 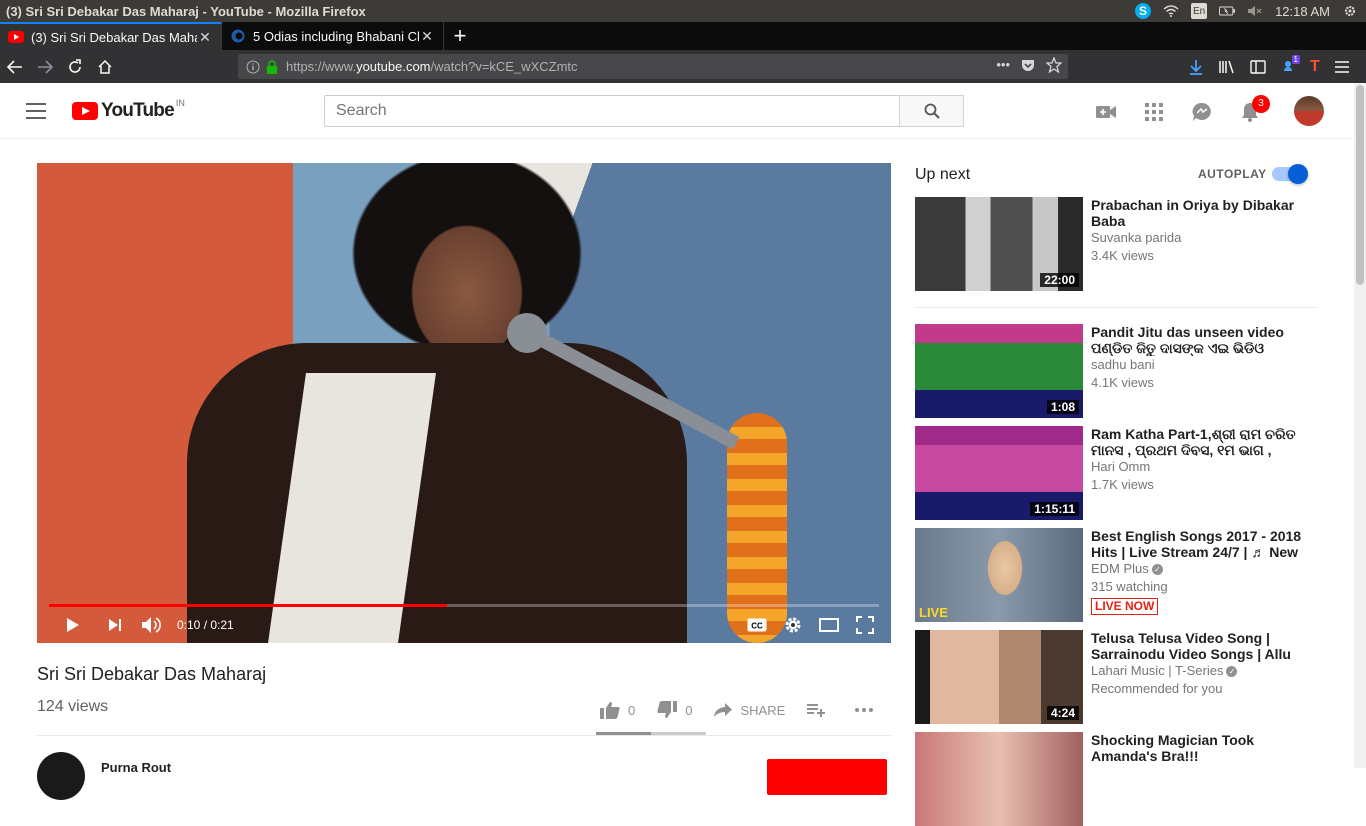 I want to click on progress-bar, so click(x=464, y=605).